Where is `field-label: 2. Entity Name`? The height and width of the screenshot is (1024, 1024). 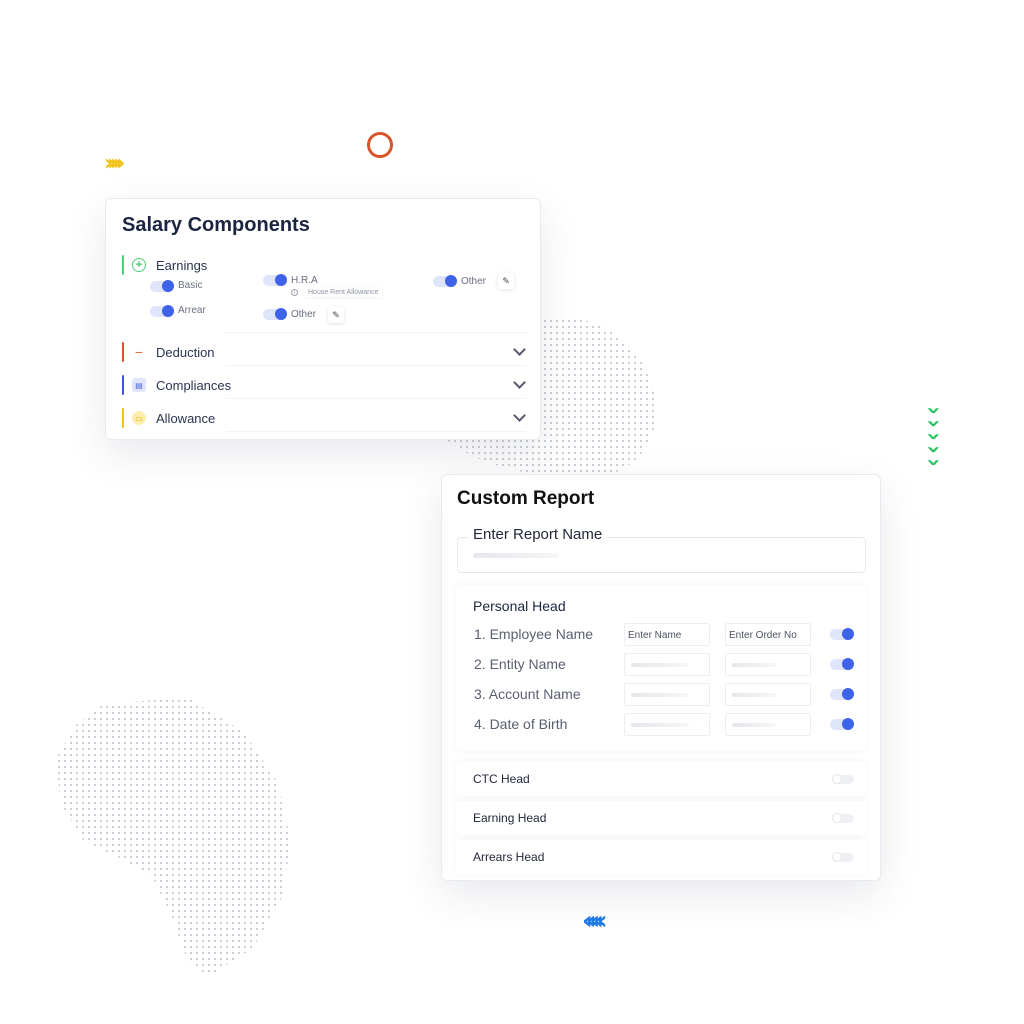 field-label: 2. Entity Name is located at coordinates (520, 664).